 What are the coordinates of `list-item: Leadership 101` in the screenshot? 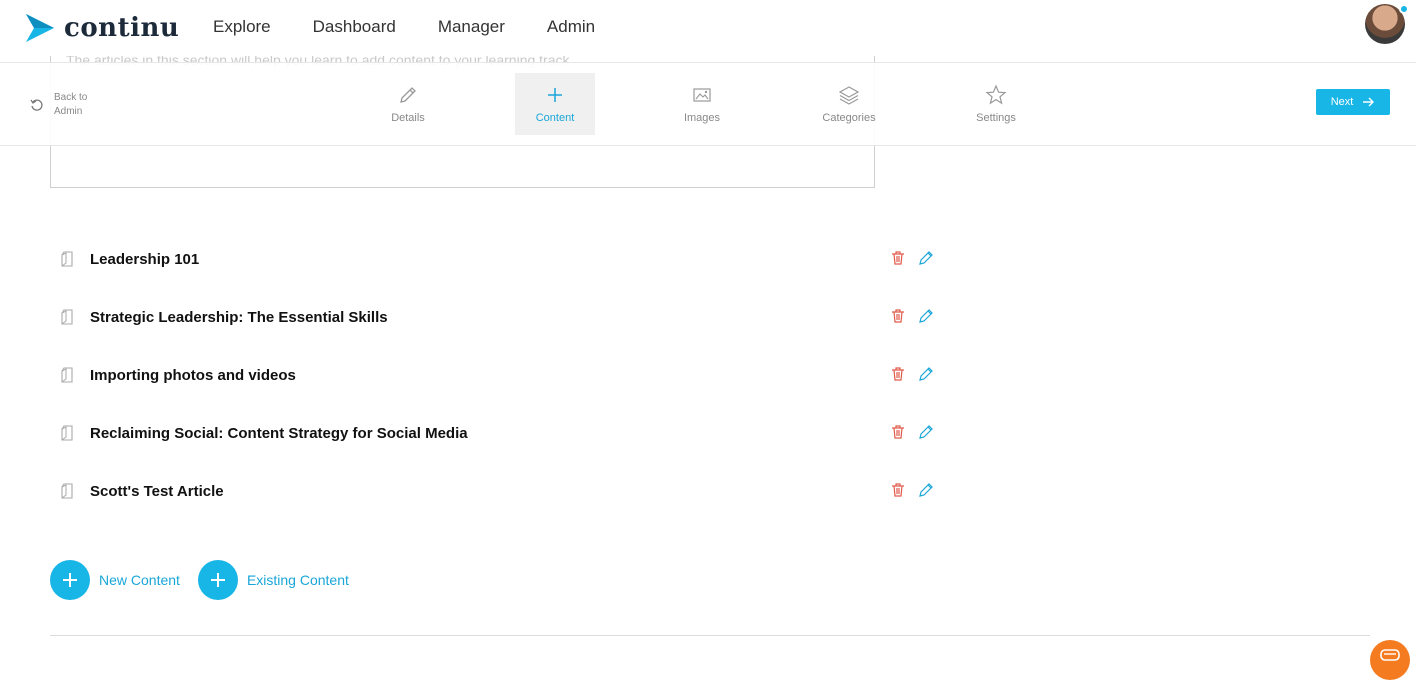 It's located at (500, 259).